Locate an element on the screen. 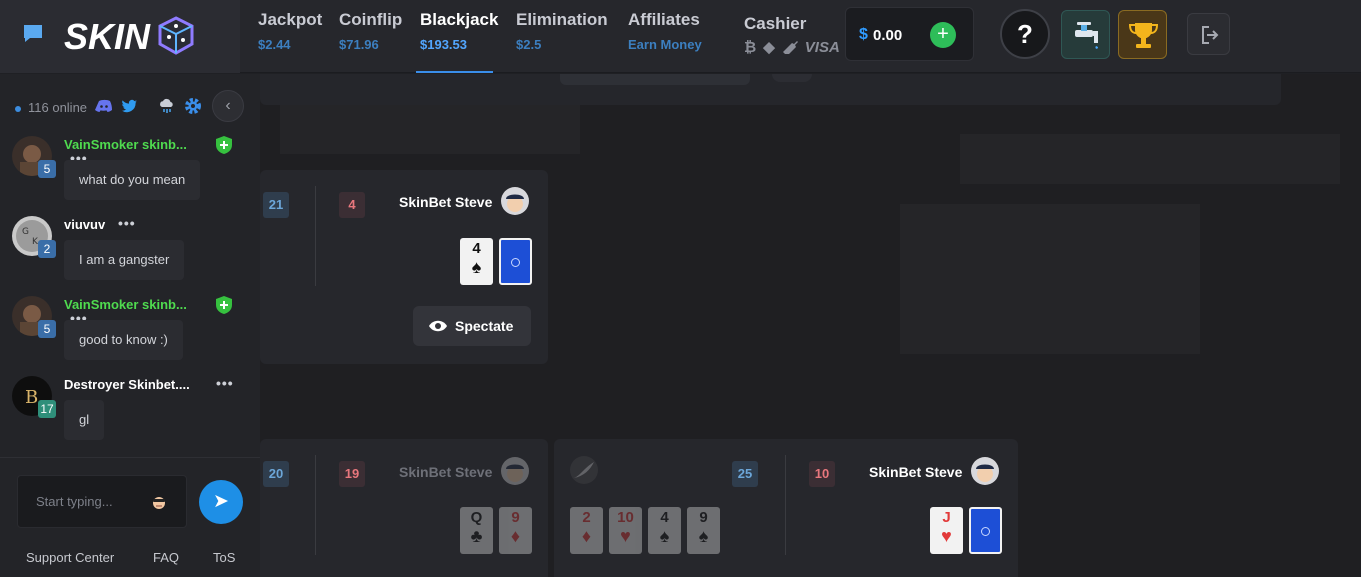 This screenshot has height=577, width=1361. chat-message-text: good to know :) is located at coordinates (123, 340).